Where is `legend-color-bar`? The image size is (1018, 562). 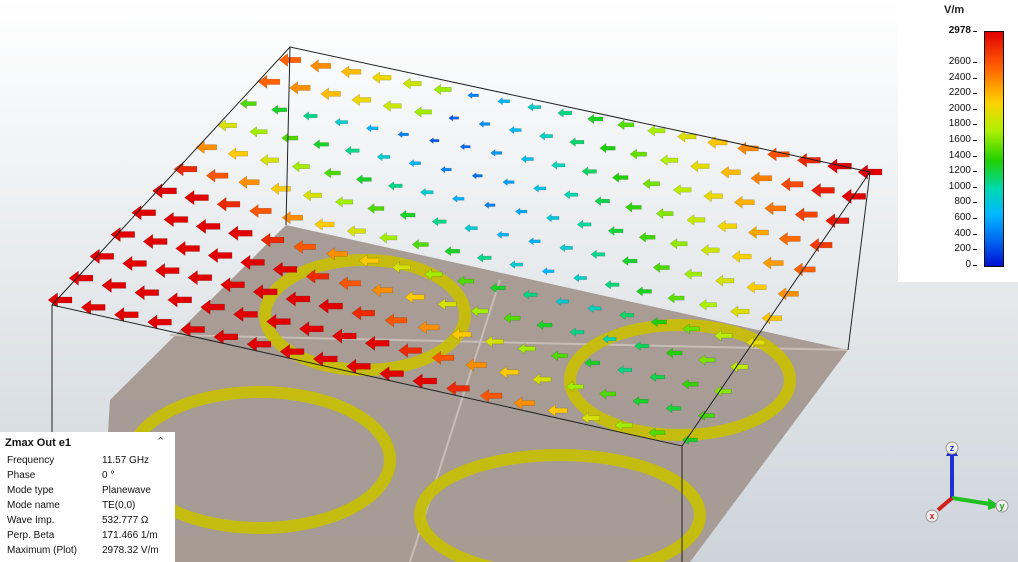
legend-color-bar is located at coordinates (994, 149).